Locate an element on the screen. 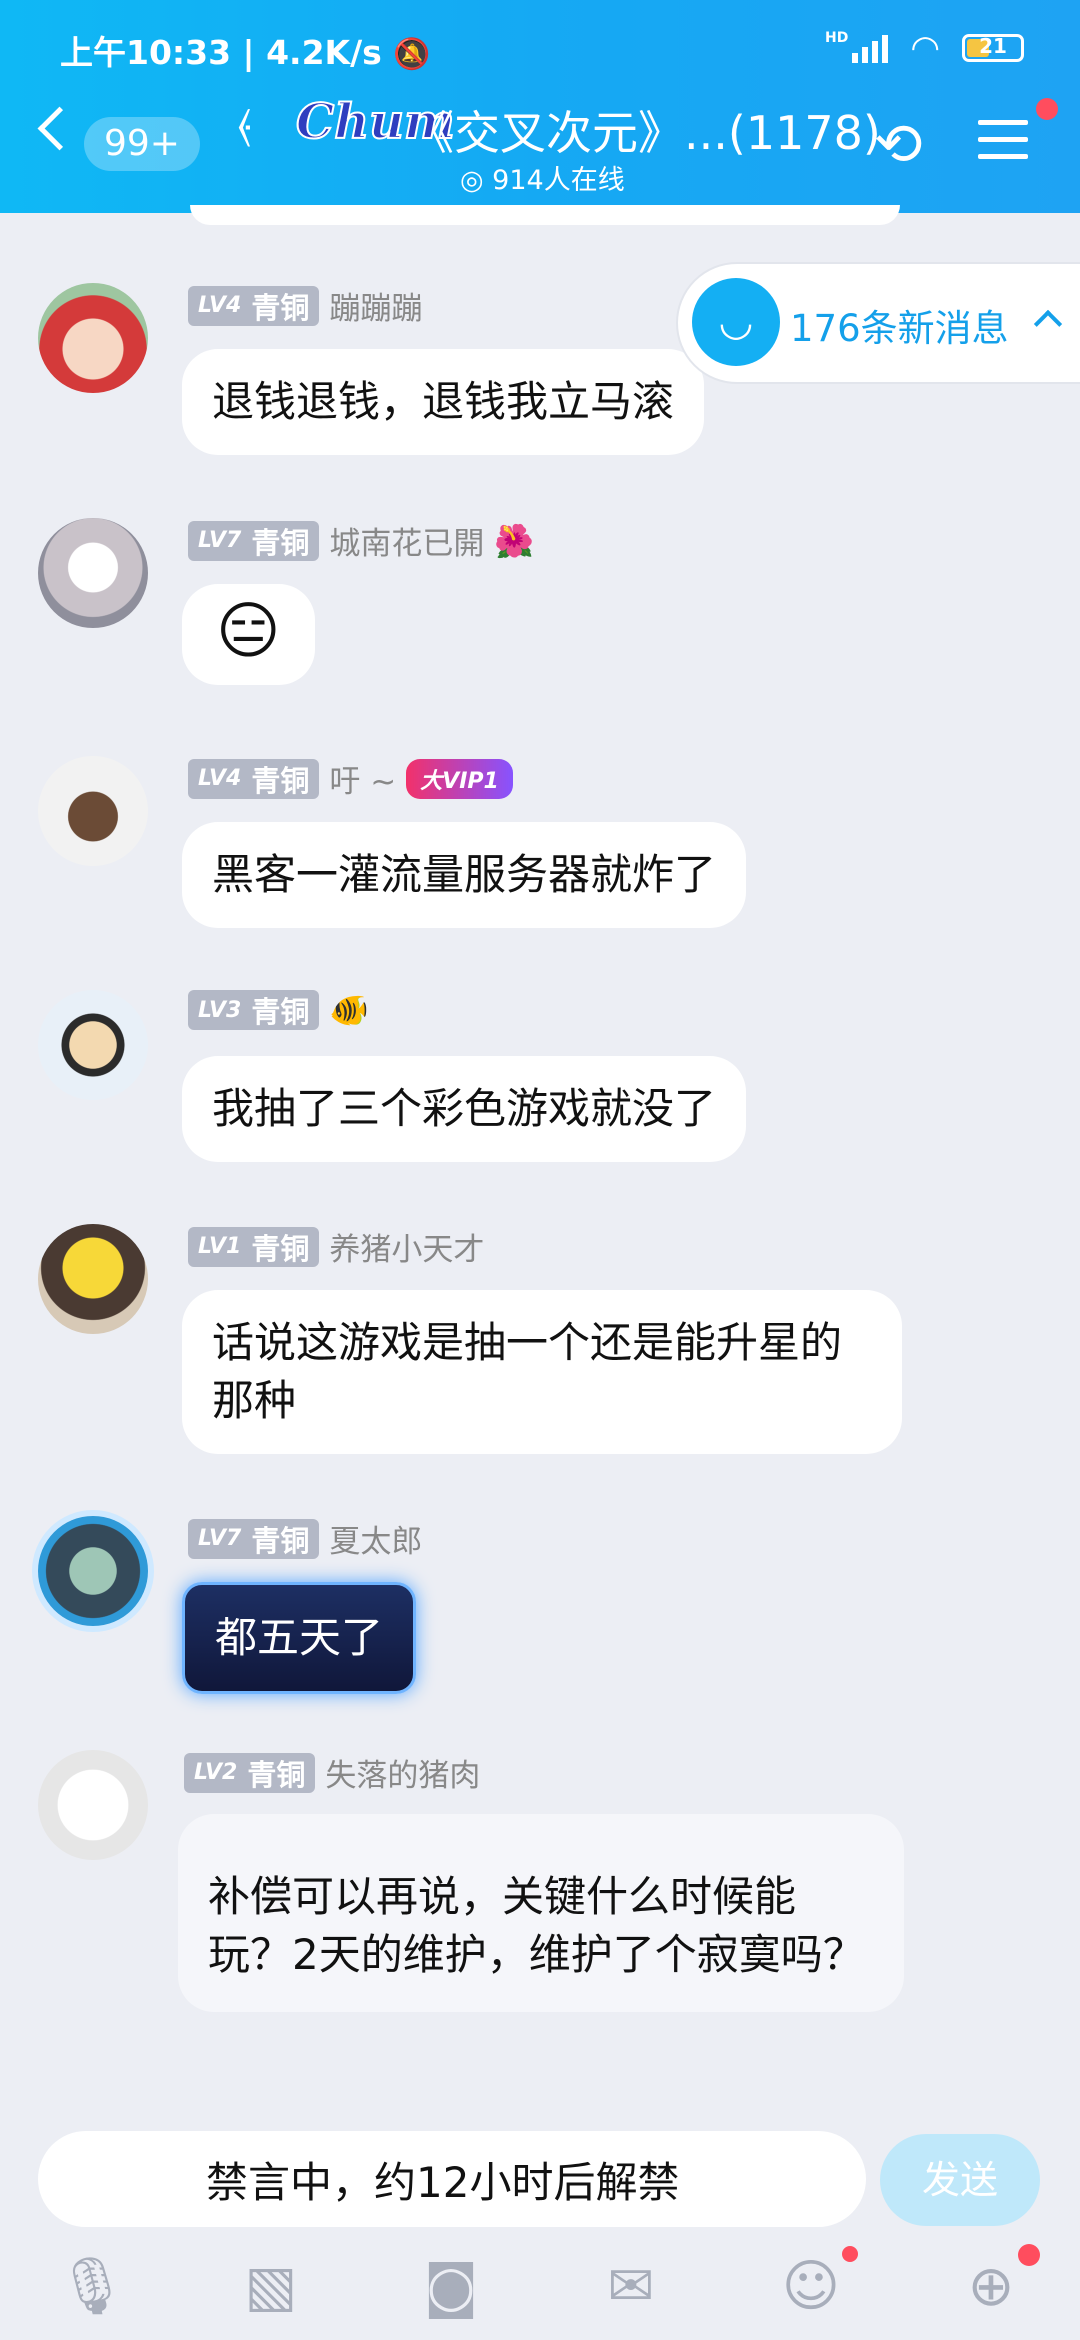 The height and width of the screenshot is (2340, 1080). new-messages-count: 176条新消息 is located at coordinates (899, 328).